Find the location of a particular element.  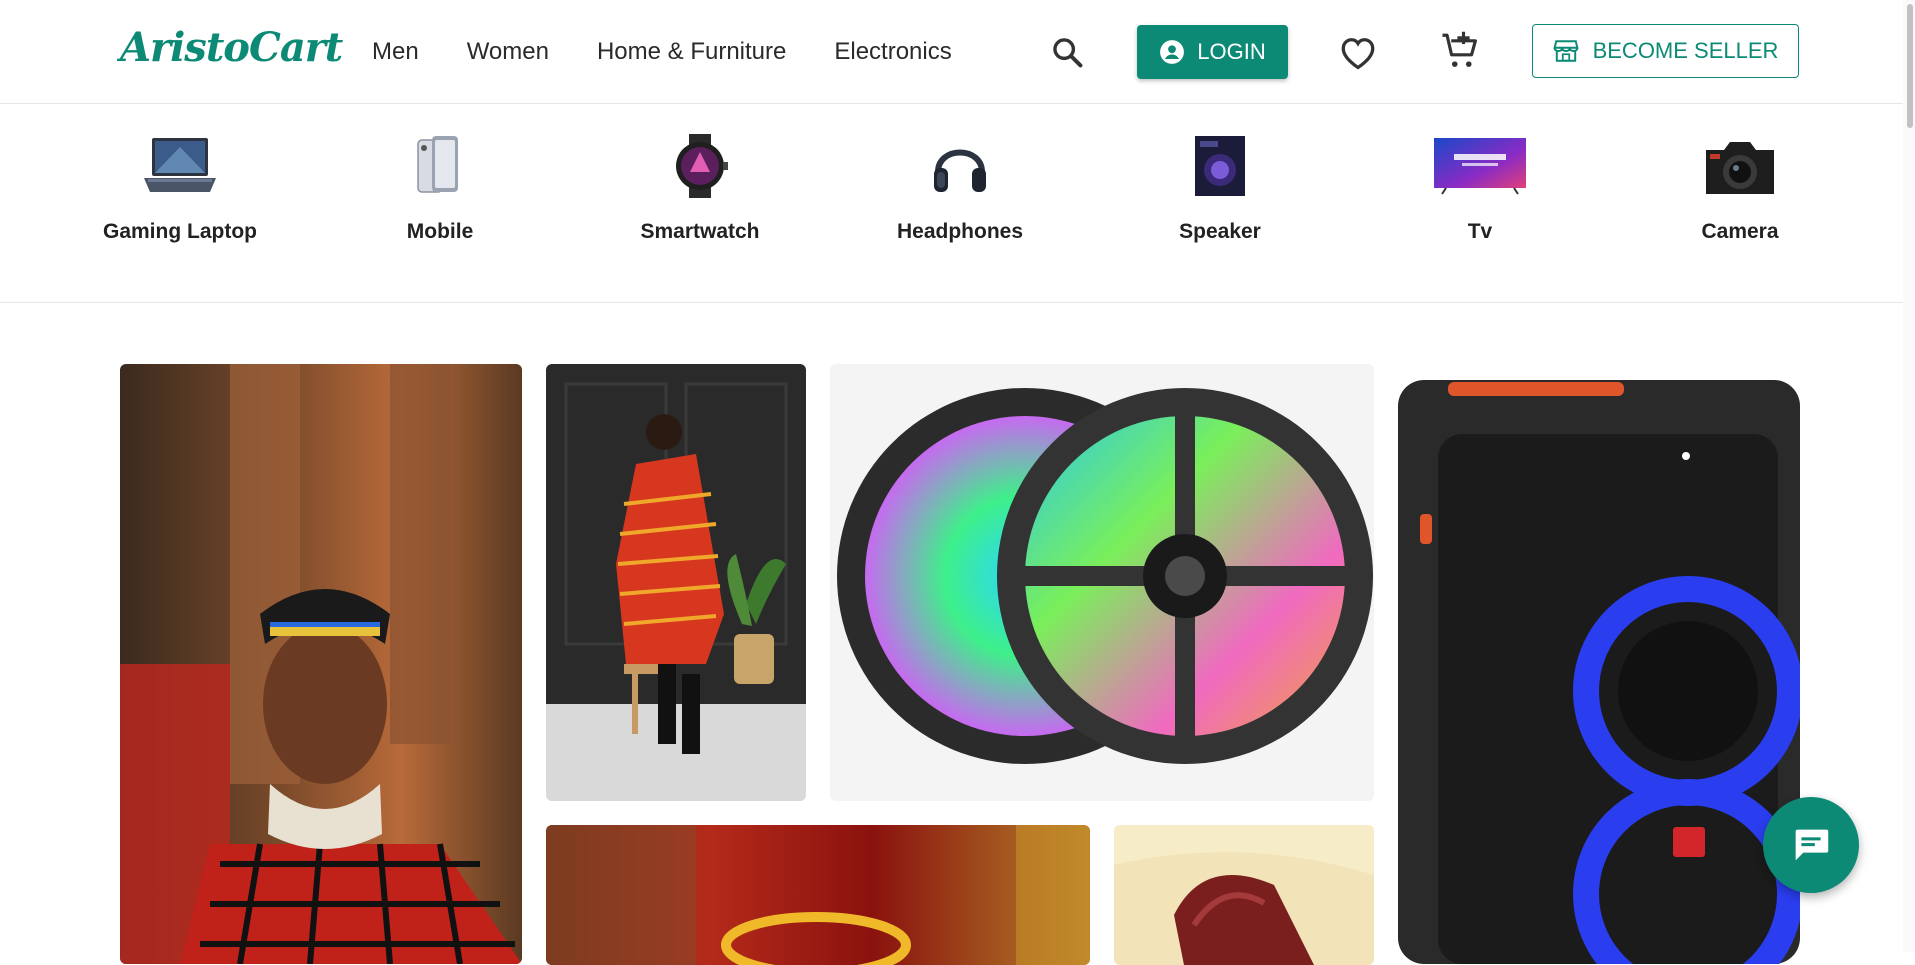

cart-button is located at coordinates (1460, 51).